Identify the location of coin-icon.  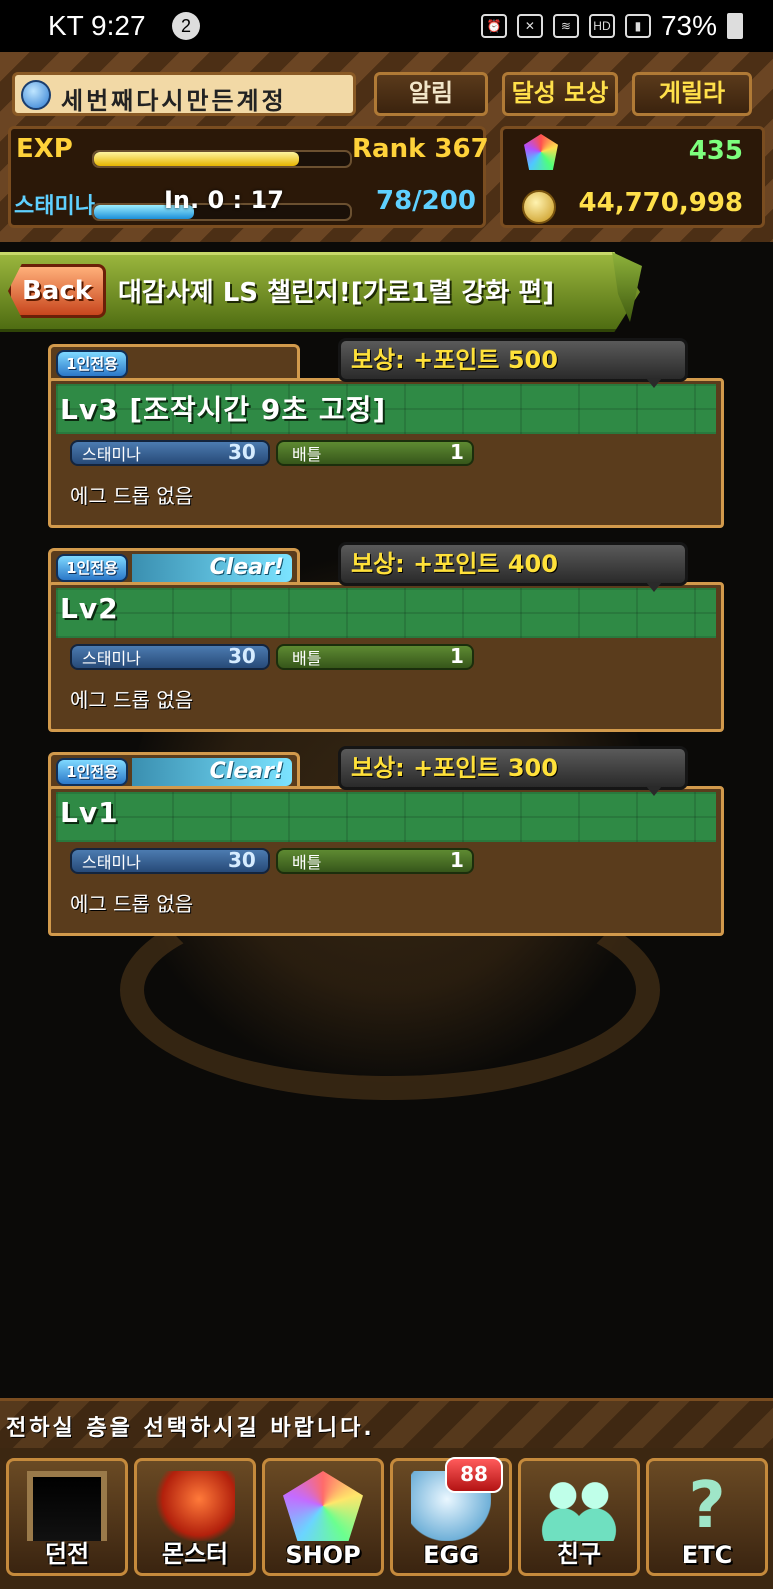
(539, 207).